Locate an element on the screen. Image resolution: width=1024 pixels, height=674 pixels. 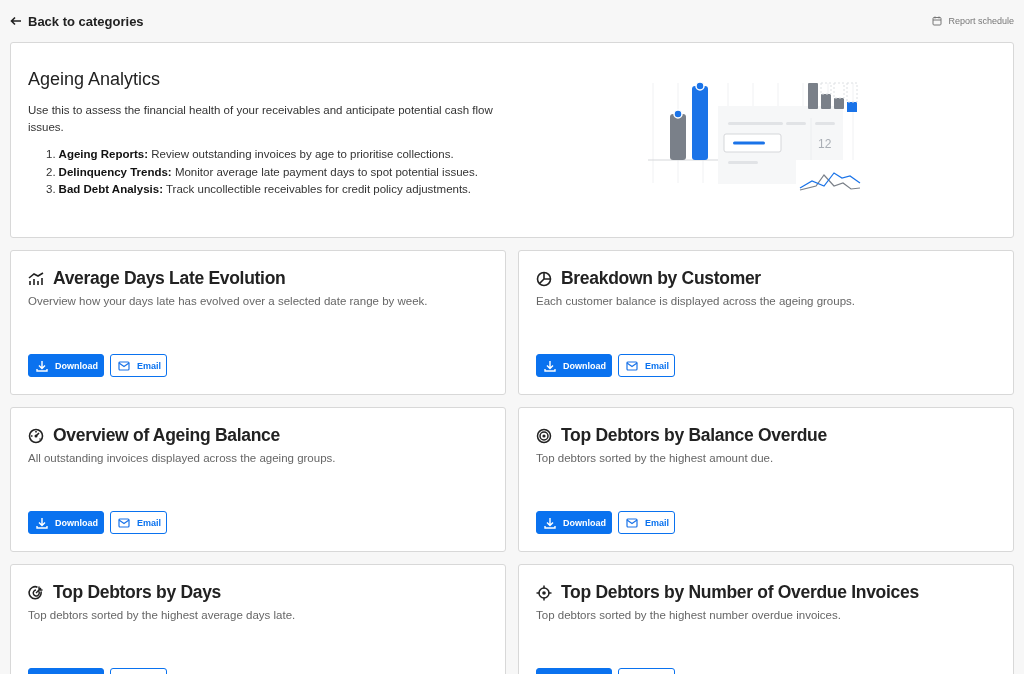
report-title: Overview of Ageing Balance is located at coordinates (166, 435).